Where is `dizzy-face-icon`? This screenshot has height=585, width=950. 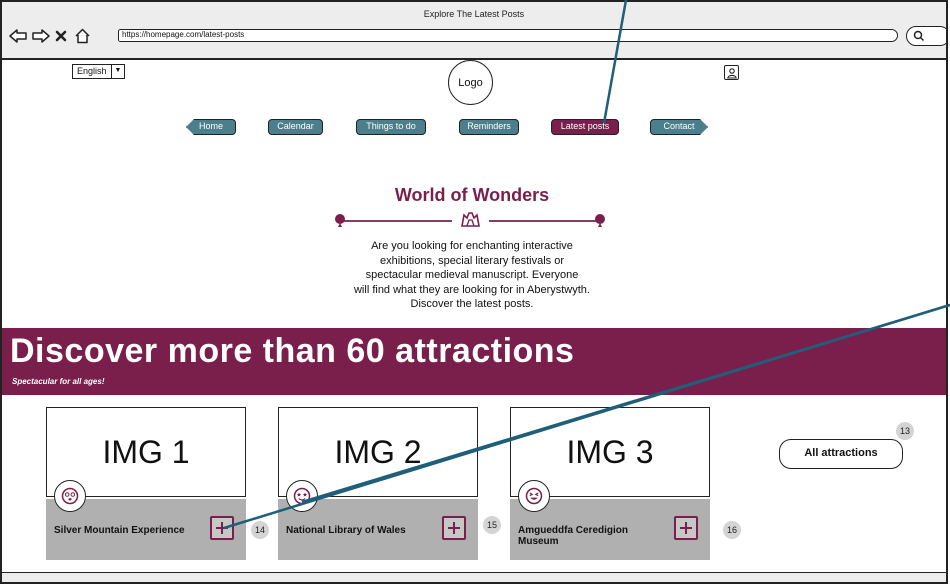
dizzy-face-icon is located at coordinates (70, 496).